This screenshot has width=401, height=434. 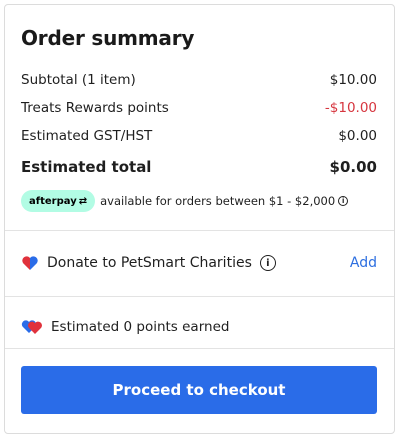 I want to click on tax-label: Estimated GST/HST, so click(x=87, y=136).